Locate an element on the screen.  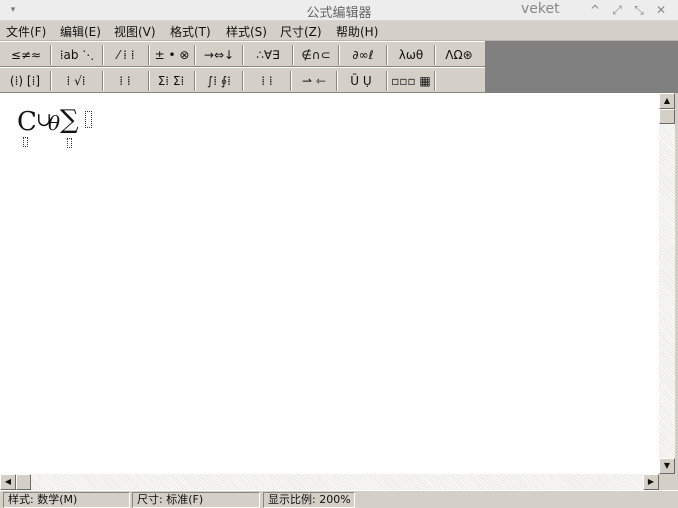
title-bar: ▾ 公式编辑器 veket ^ ⤢ ⤡ ✕ is located at coordinates (339, 10).